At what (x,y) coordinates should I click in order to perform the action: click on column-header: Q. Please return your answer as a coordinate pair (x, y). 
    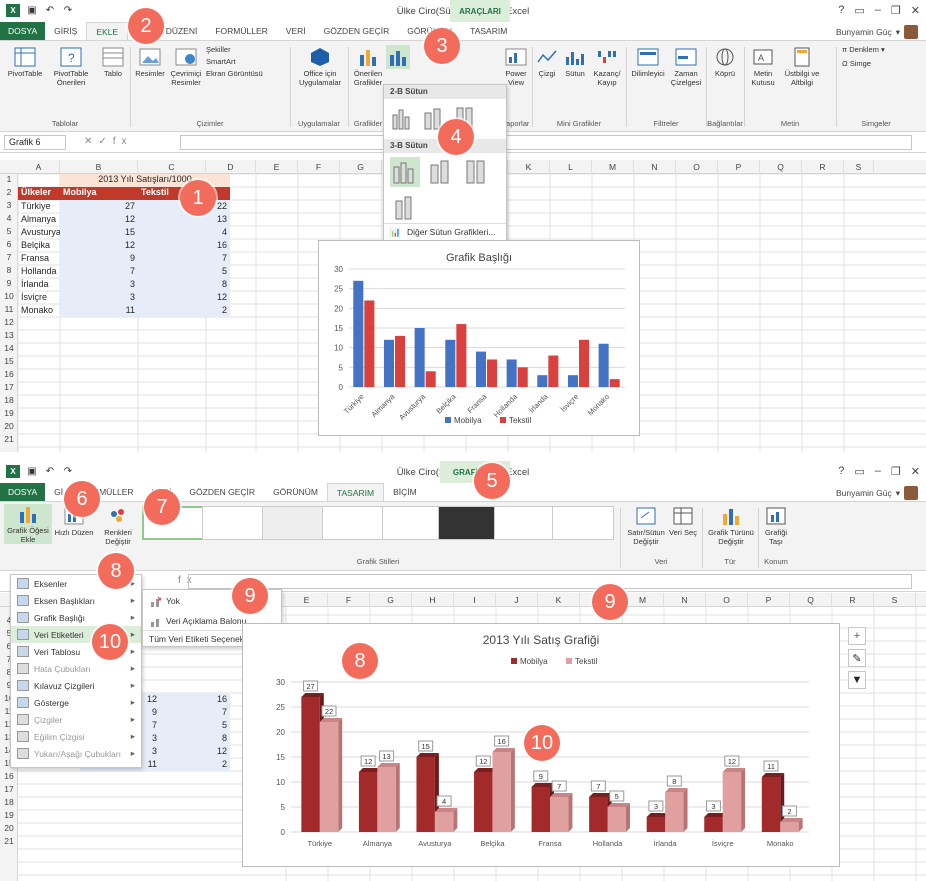
    Looking at the image, I should click on (781, 167).